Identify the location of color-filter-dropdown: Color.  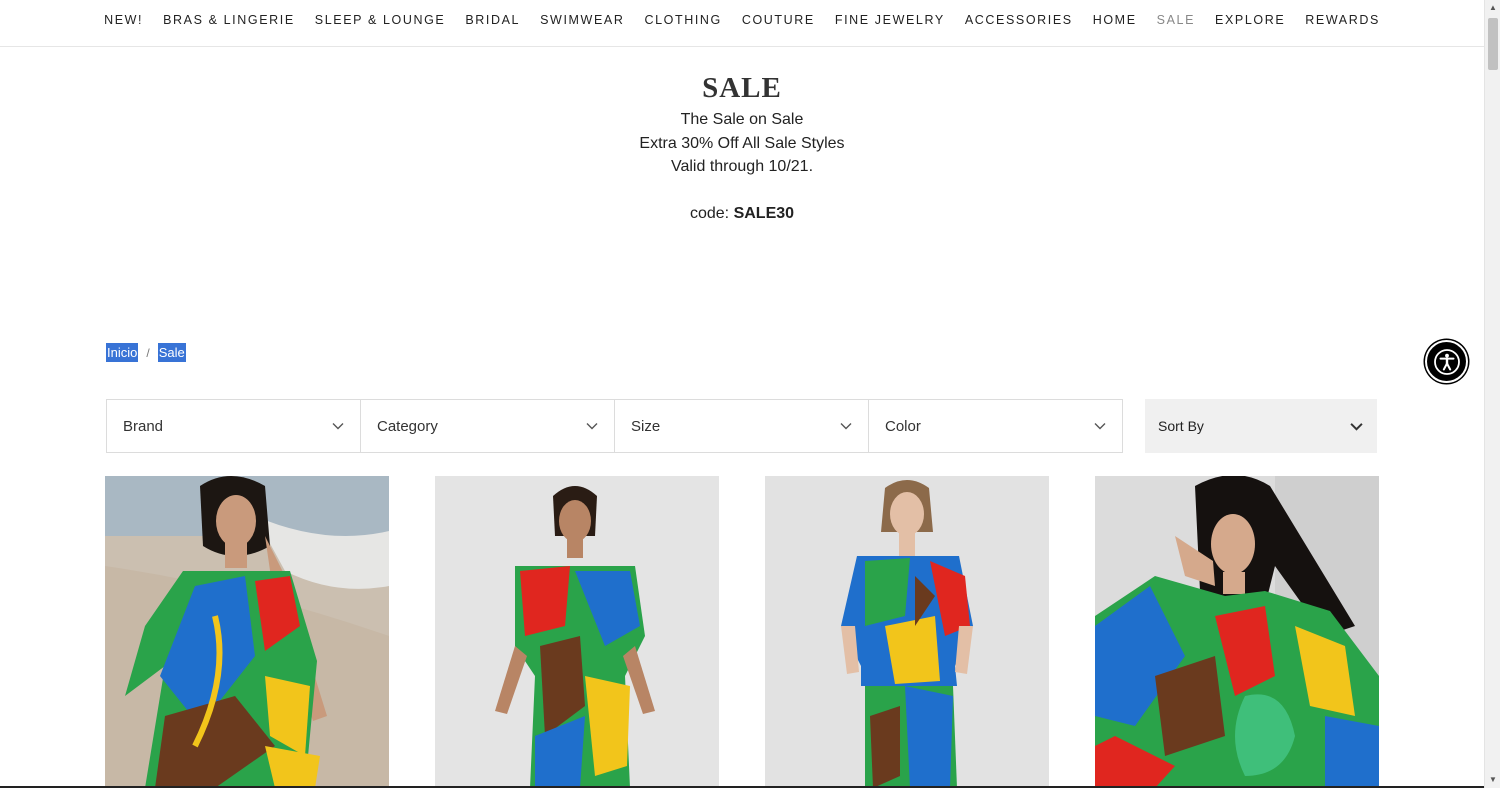
(995, 426).